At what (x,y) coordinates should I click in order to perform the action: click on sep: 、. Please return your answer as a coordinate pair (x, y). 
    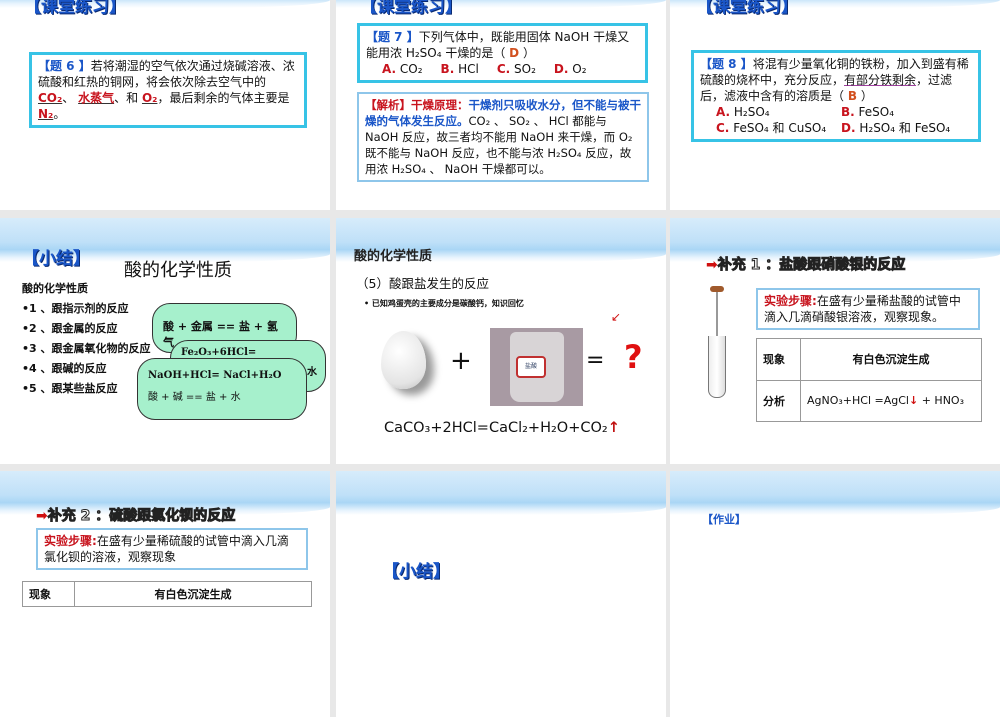
    Looking at the image, I should click on (68, 98).